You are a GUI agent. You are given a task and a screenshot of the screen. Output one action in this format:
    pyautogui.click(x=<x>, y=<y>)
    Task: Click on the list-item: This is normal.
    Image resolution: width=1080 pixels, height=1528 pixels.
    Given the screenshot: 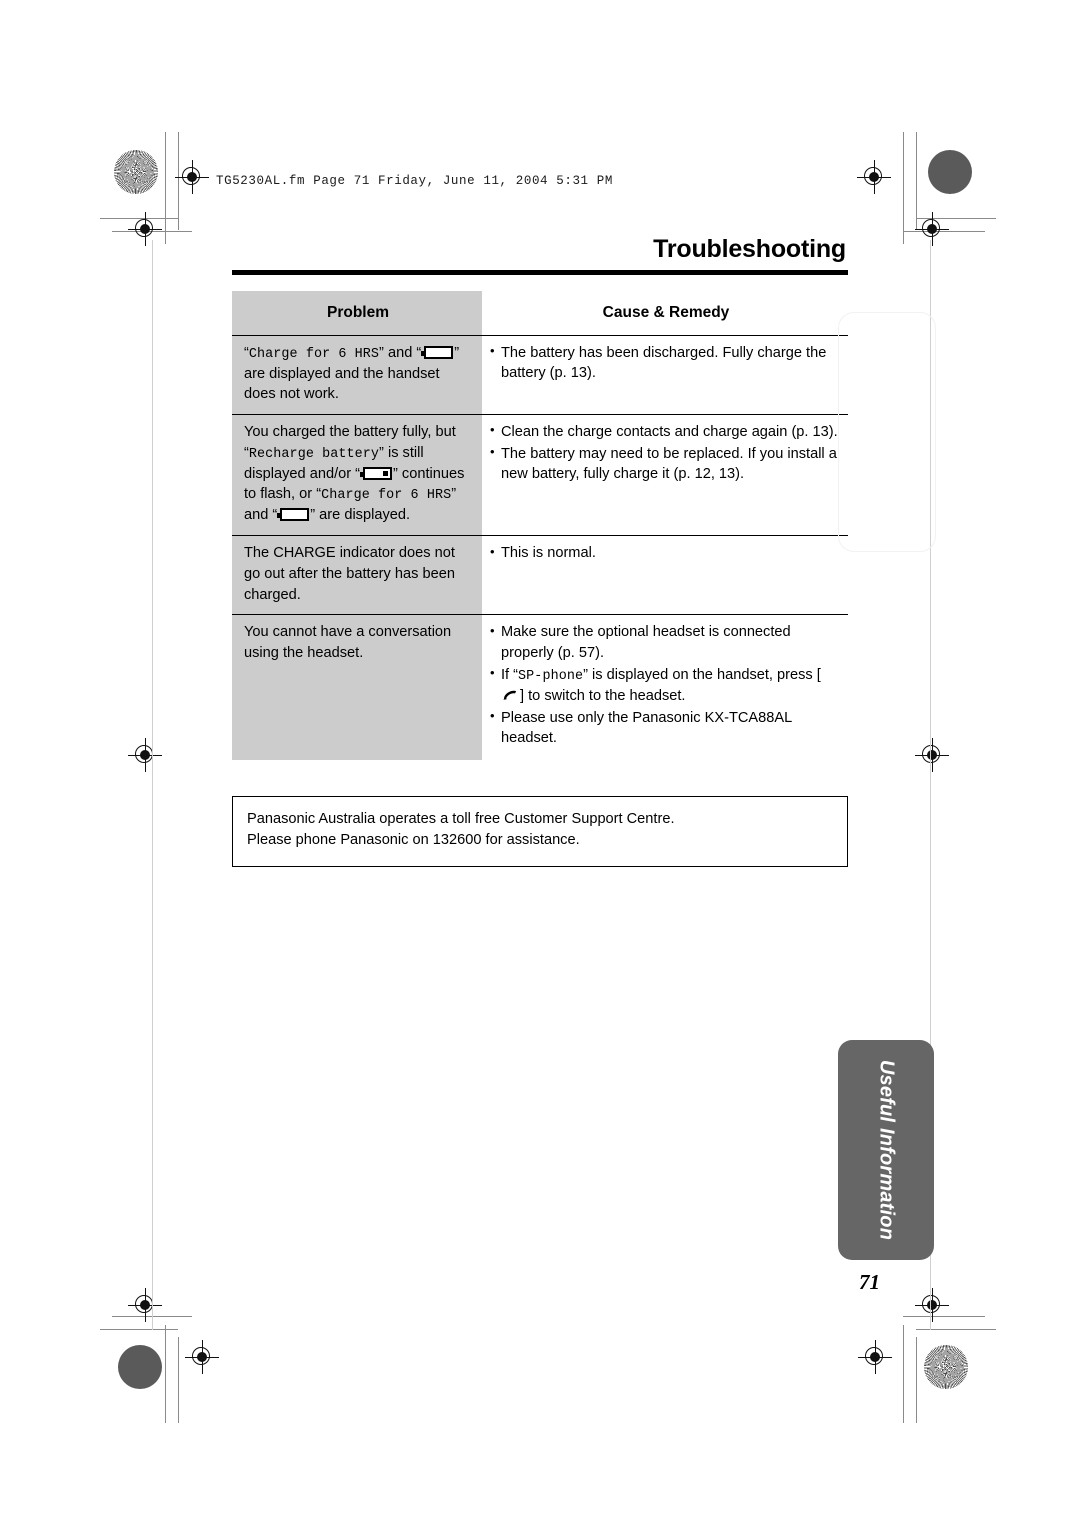 What is the action you would take?
    pyautogui.click(x=664, y=553)
    